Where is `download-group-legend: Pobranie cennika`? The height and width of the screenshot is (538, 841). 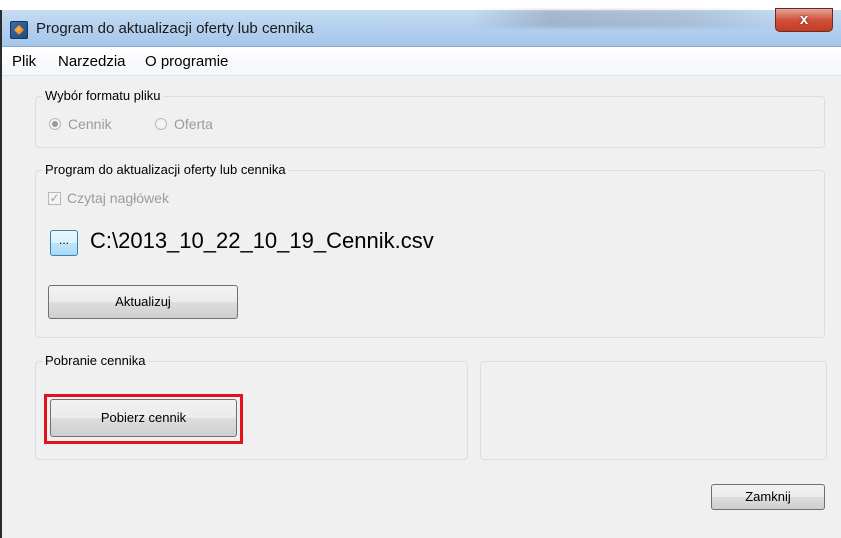
download-group-legend: Pobranie cennika is located at coordinates (95, 360).